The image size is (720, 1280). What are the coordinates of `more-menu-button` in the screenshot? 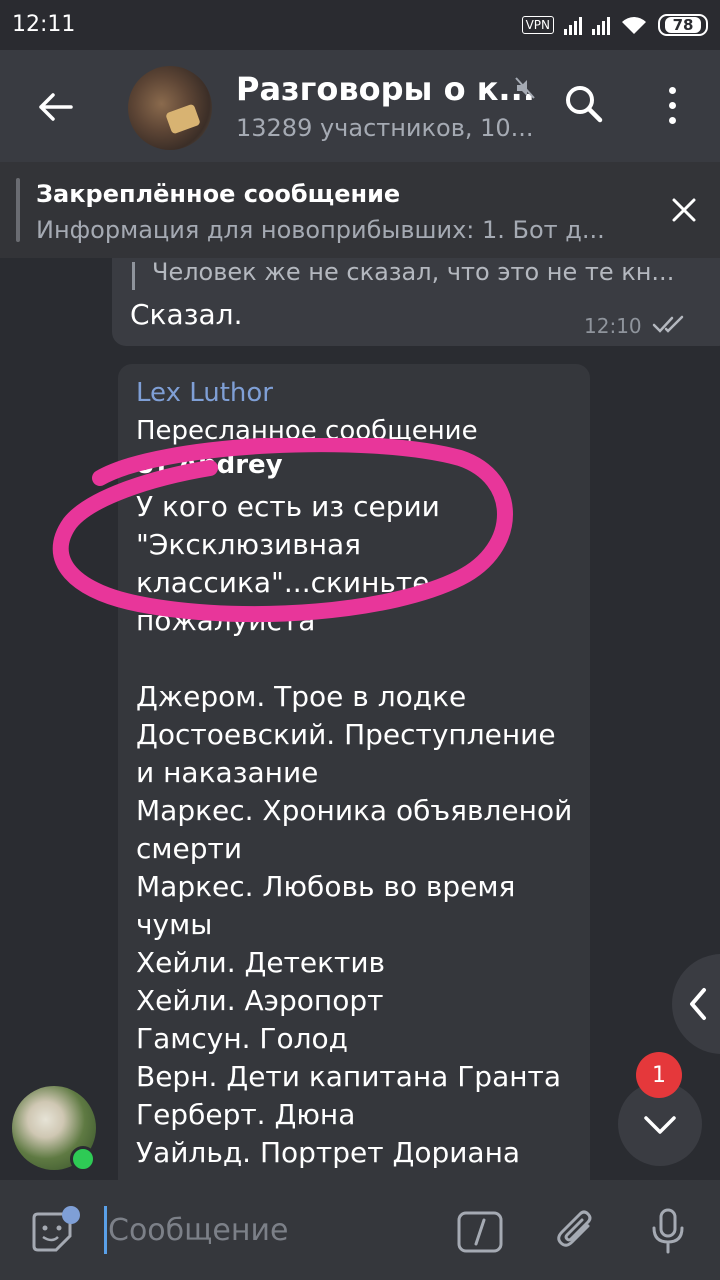 It's located at (672, 105).